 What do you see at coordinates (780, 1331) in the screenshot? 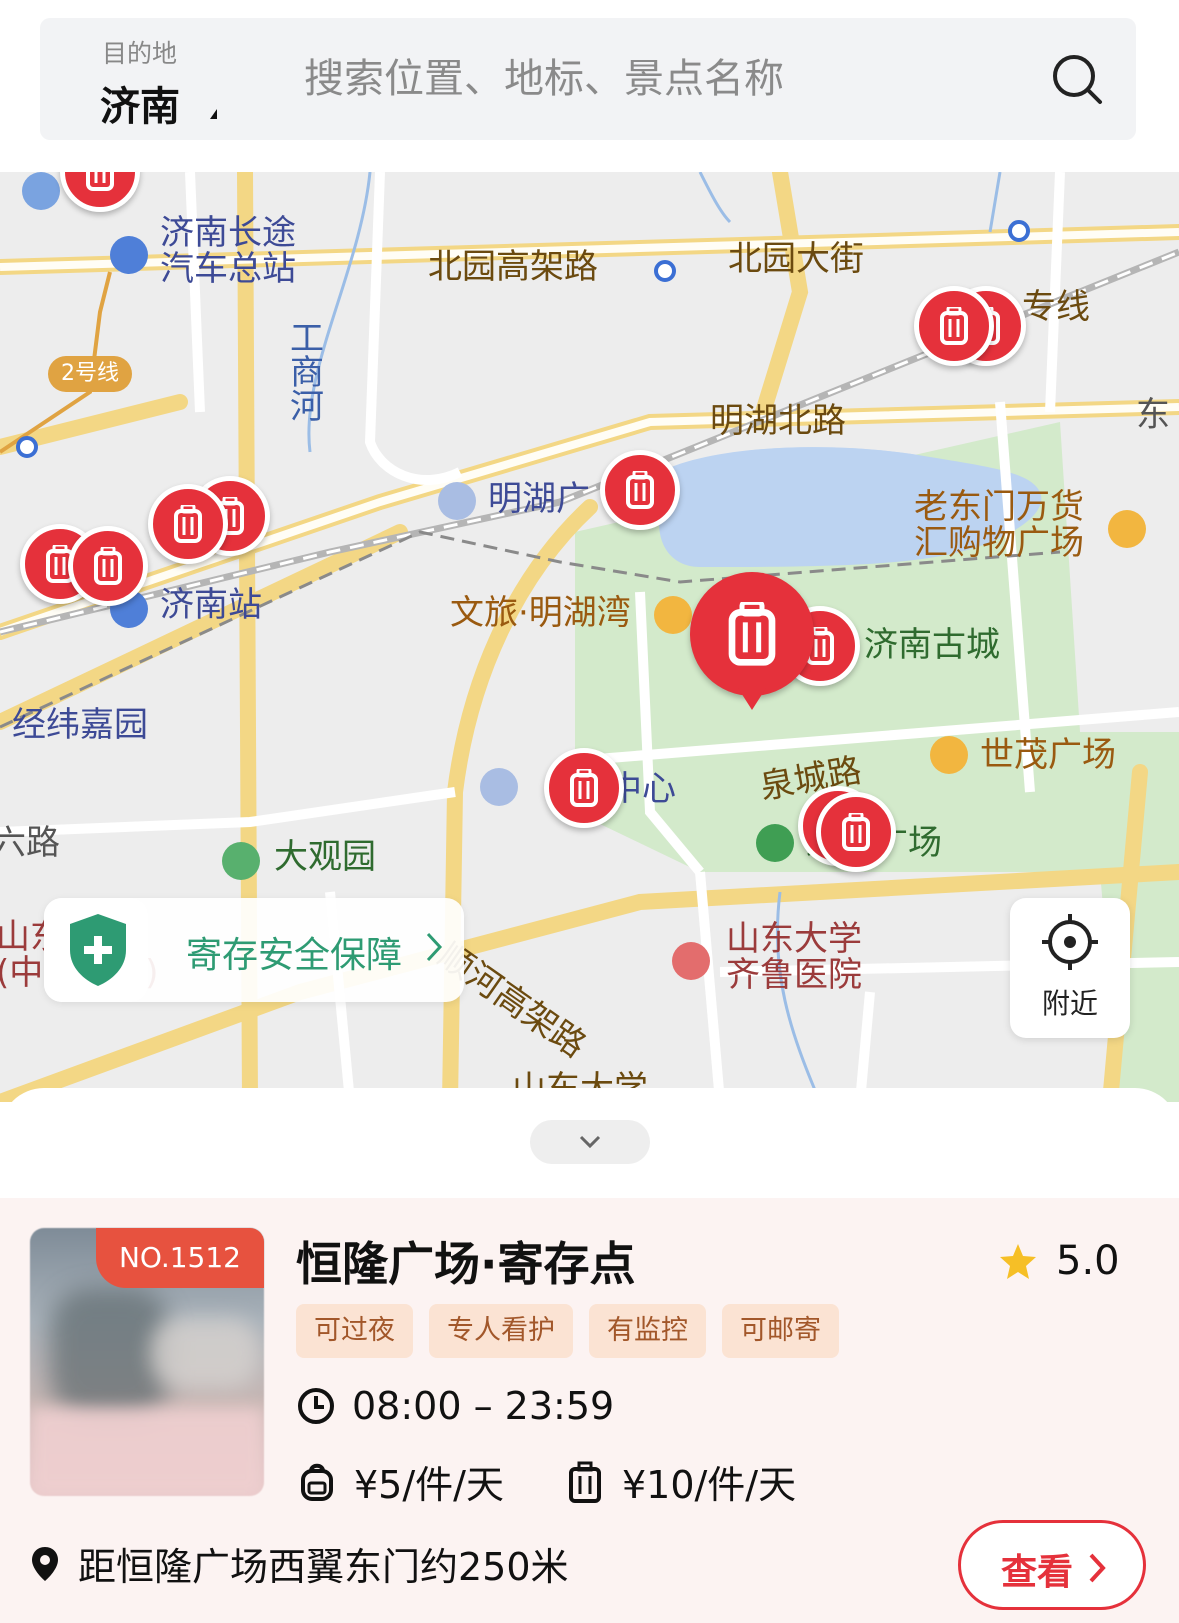
I see `tag: 可邮寄` at bounding box center [780, 1331].